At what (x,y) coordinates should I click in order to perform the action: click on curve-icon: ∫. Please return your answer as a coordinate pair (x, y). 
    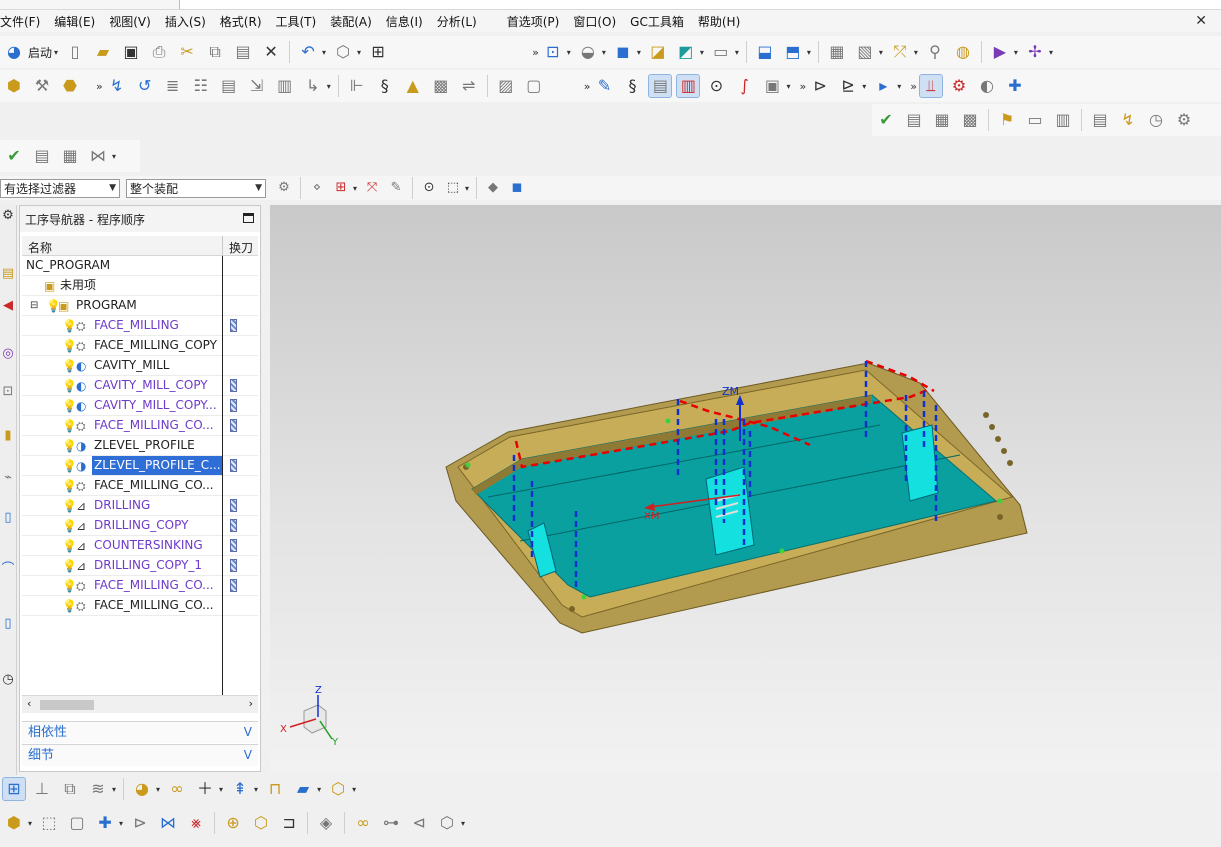
    Looking at the image, I should click on (744, 86).